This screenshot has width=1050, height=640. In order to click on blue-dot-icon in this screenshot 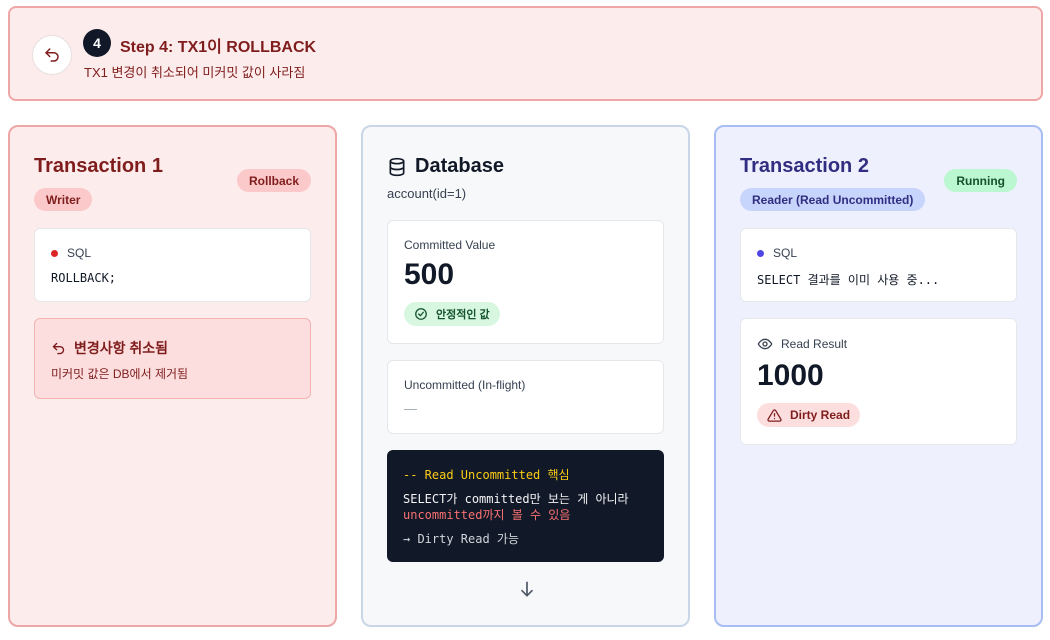, I will do `click(760, 253)`.